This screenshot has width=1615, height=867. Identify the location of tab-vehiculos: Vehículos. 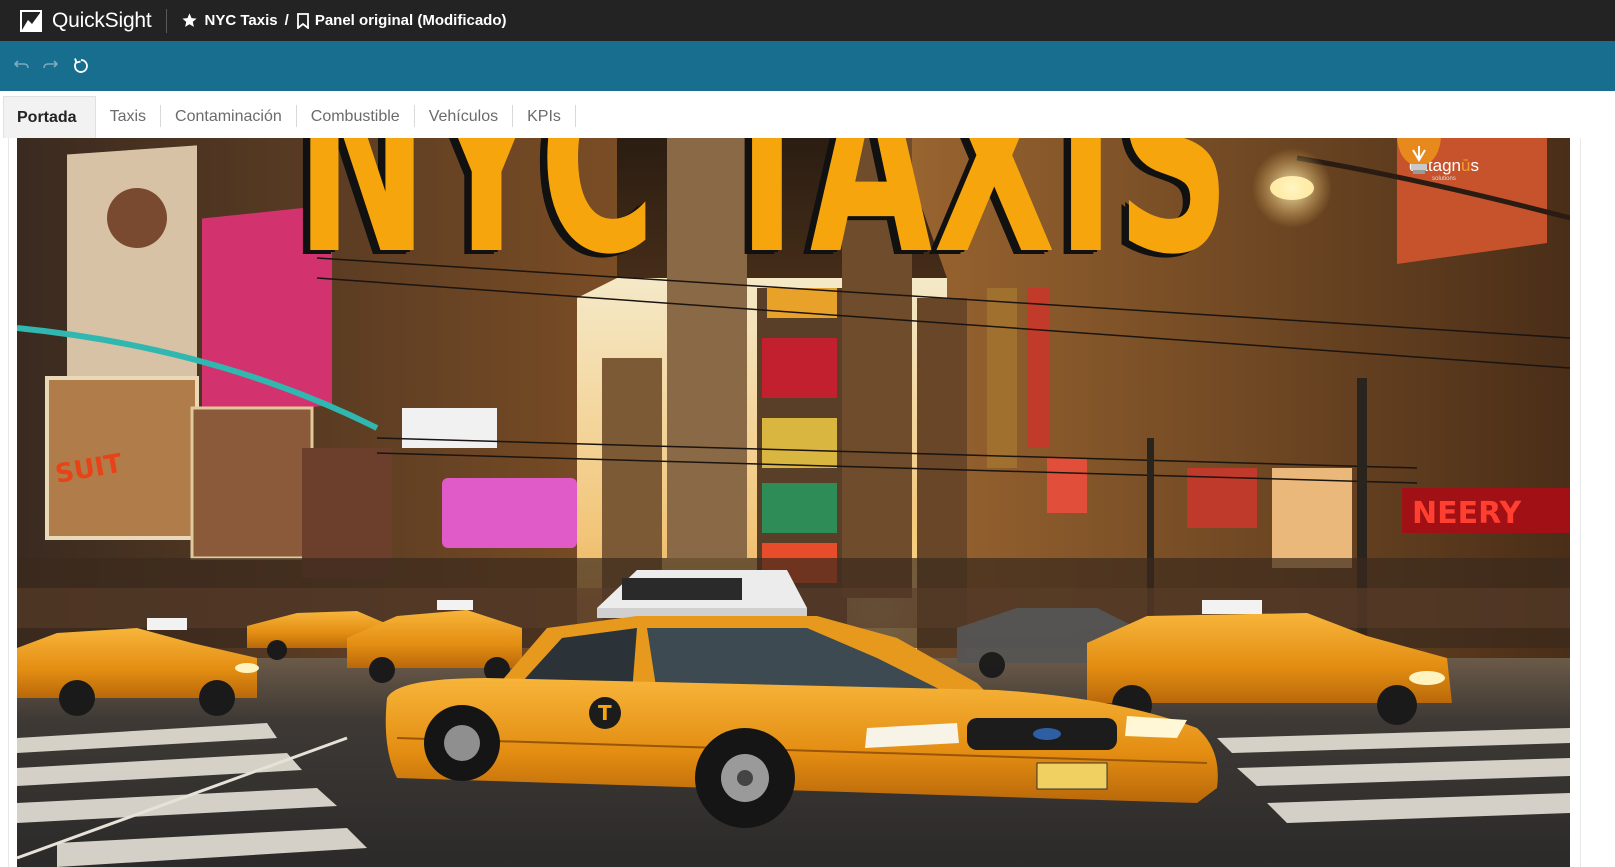
(463, 117).